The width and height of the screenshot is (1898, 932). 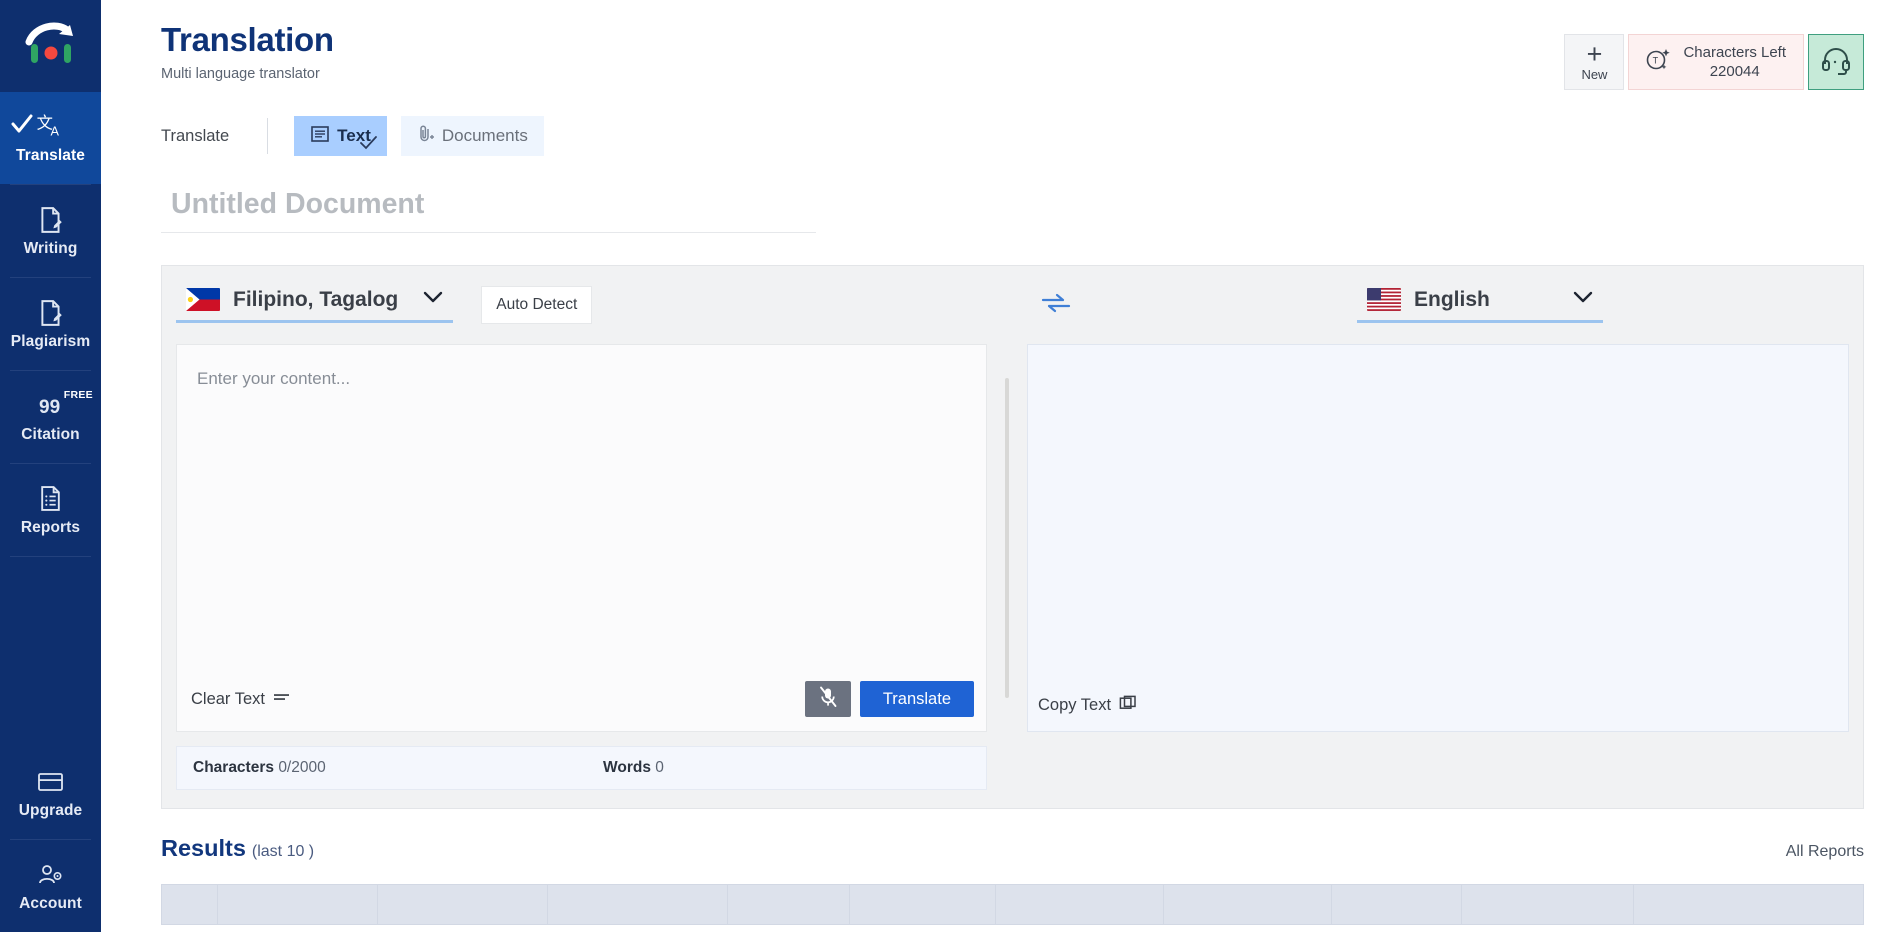 What do you see at coordinates (1128, 705) in the screenshot?
I see `copy-icon` at bounding box center [1128, 705].